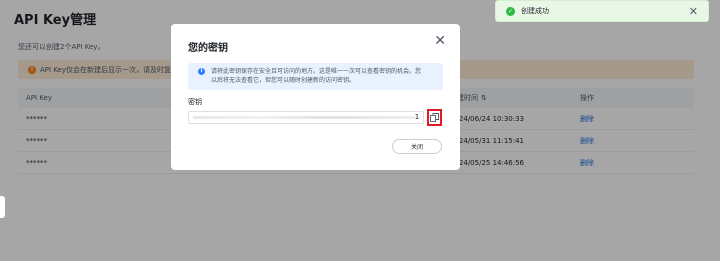 Image resolution: width=720 pixels, height=261 pixels. What do you see at coordinates (510, 11) in the screenshot?
I see `check-icon: ✓` at bounding box center [510, 11].